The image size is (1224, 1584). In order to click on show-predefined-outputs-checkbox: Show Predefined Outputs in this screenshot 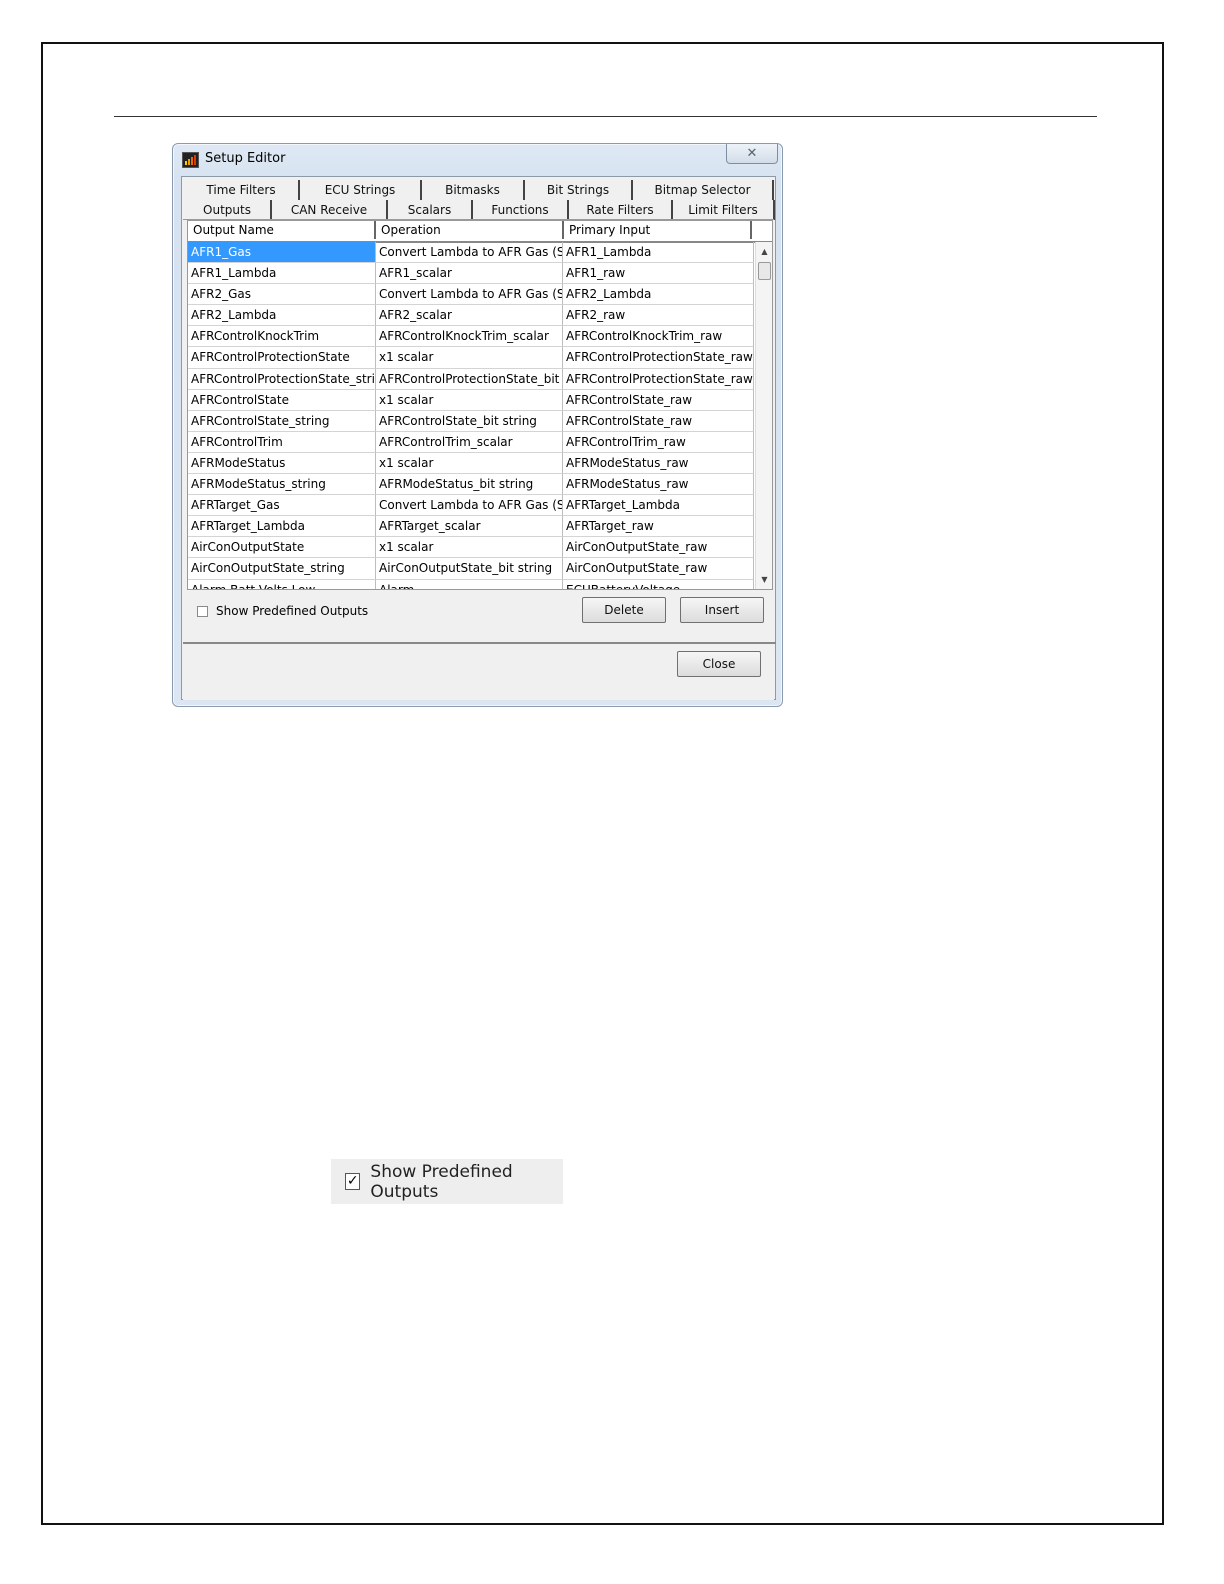, I will do `click(282, 611)`.